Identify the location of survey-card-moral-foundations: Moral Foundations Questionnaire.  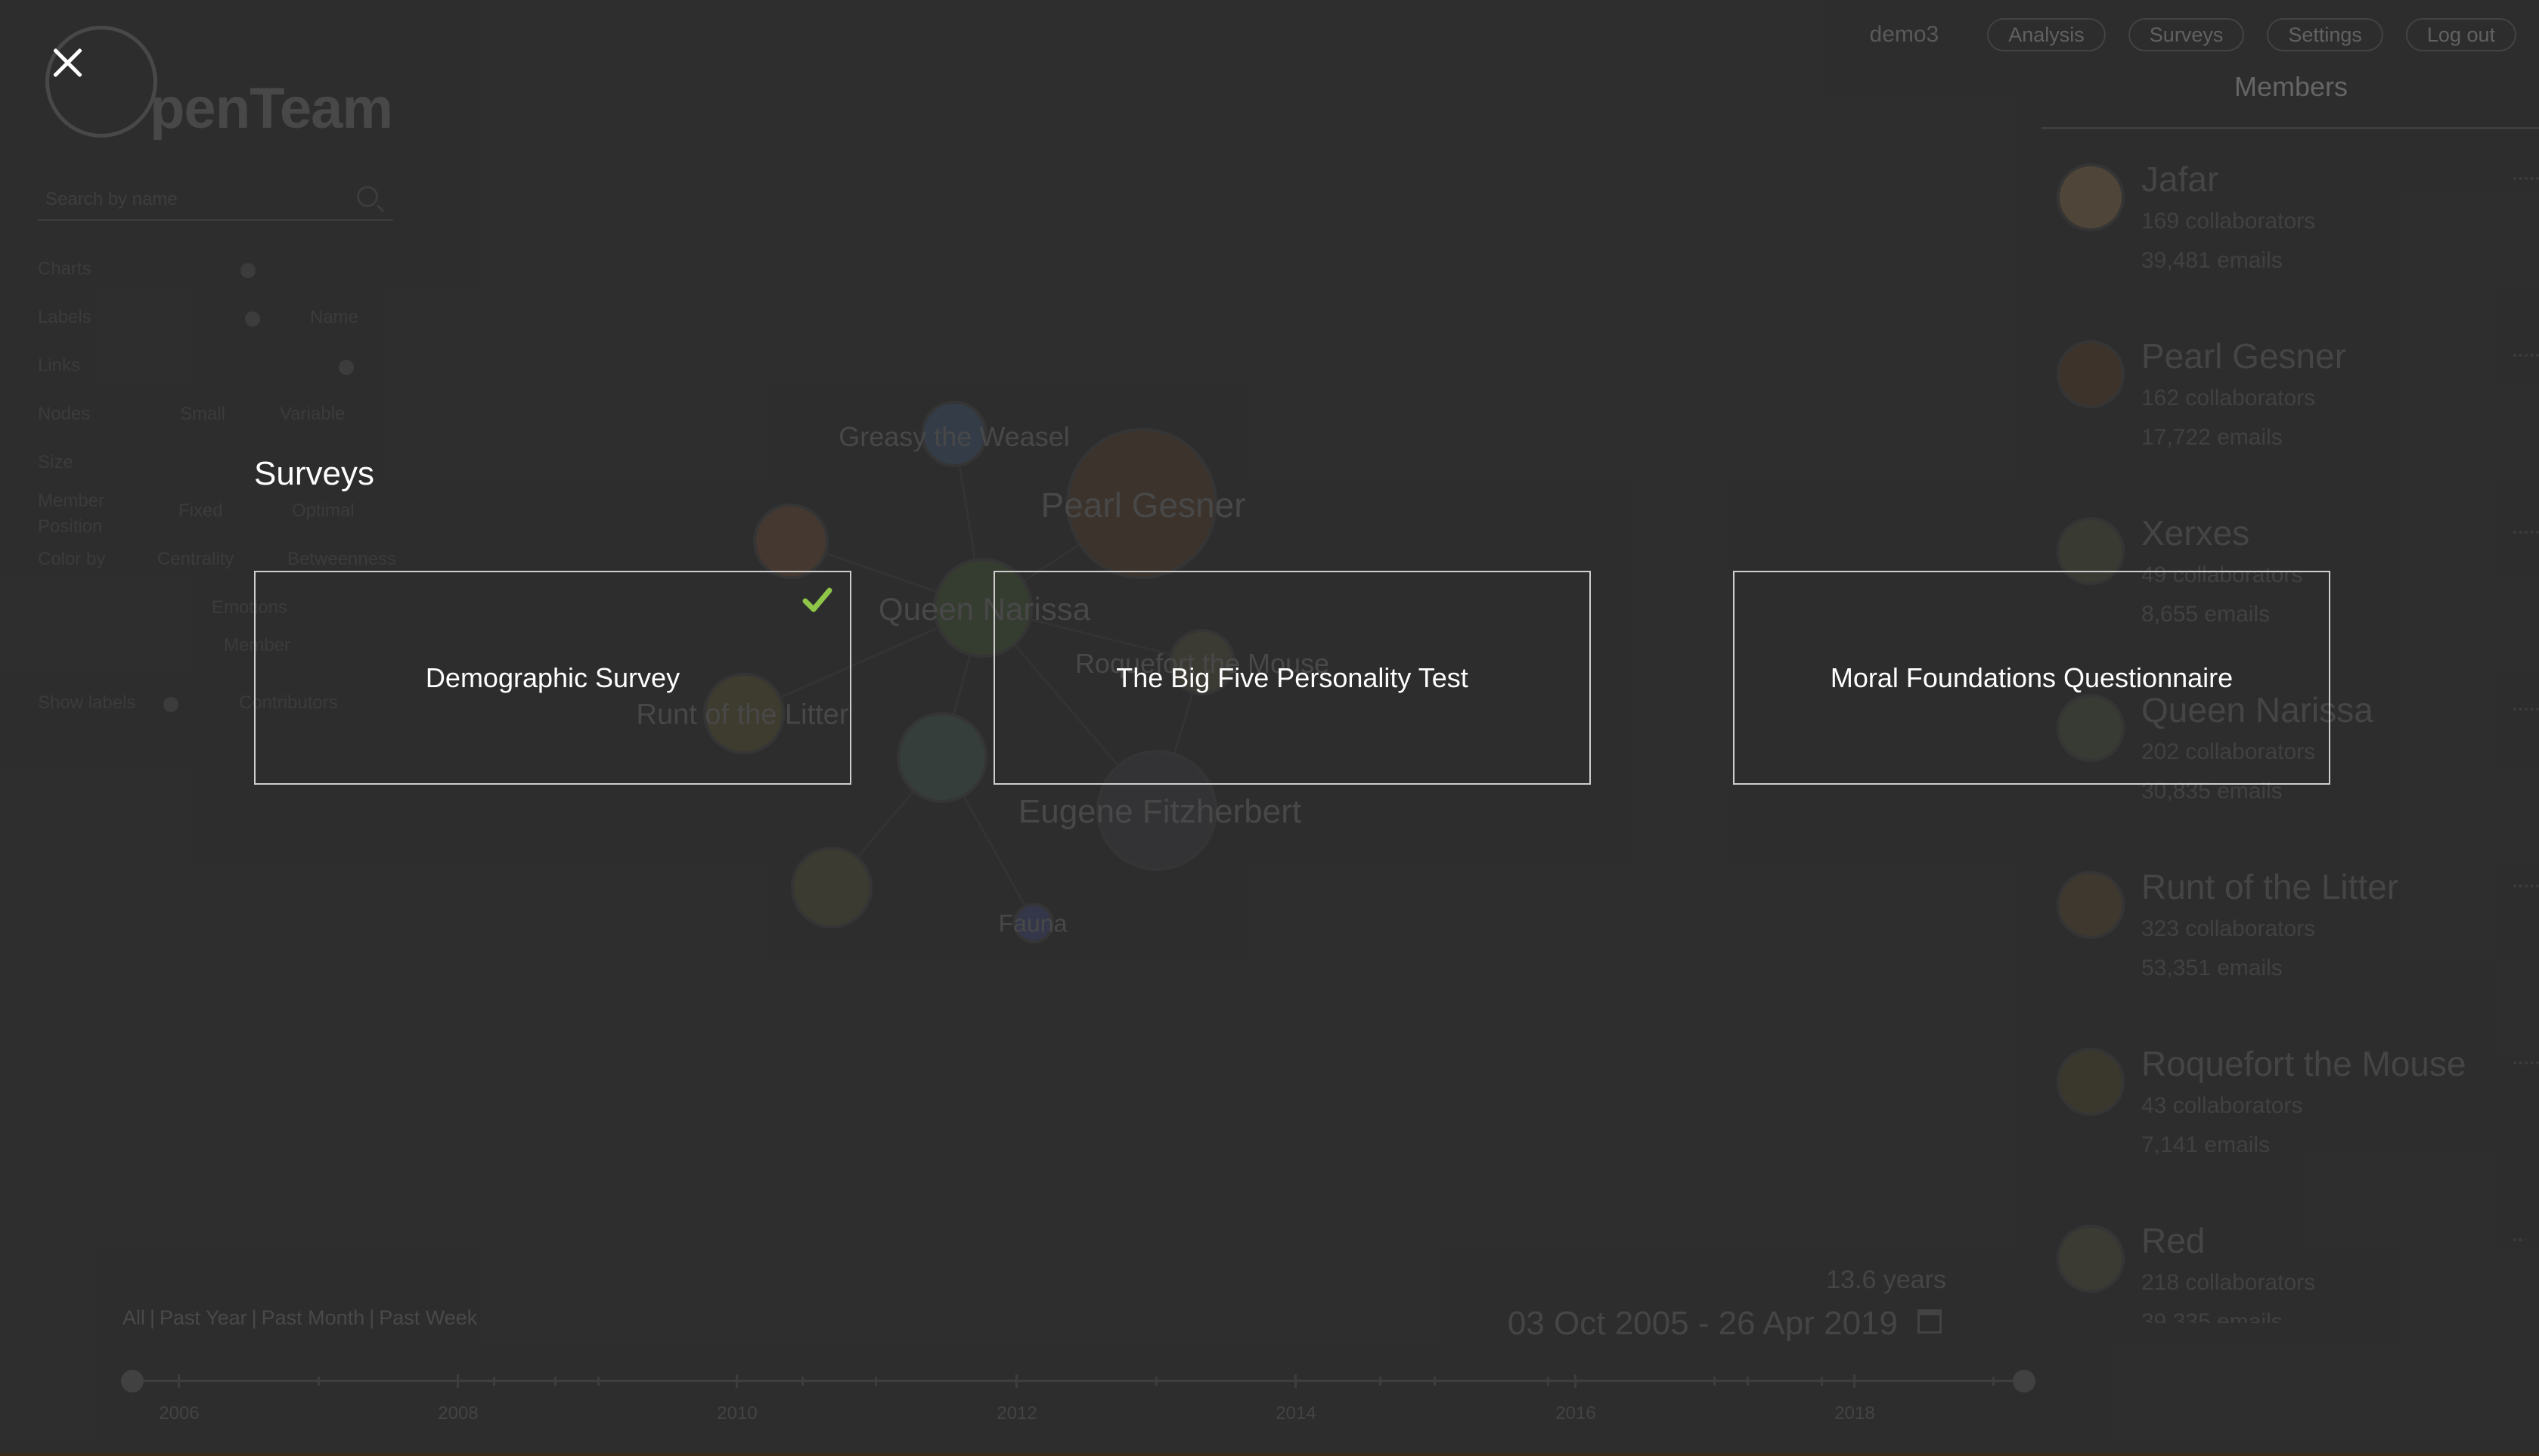
(2031, 678).